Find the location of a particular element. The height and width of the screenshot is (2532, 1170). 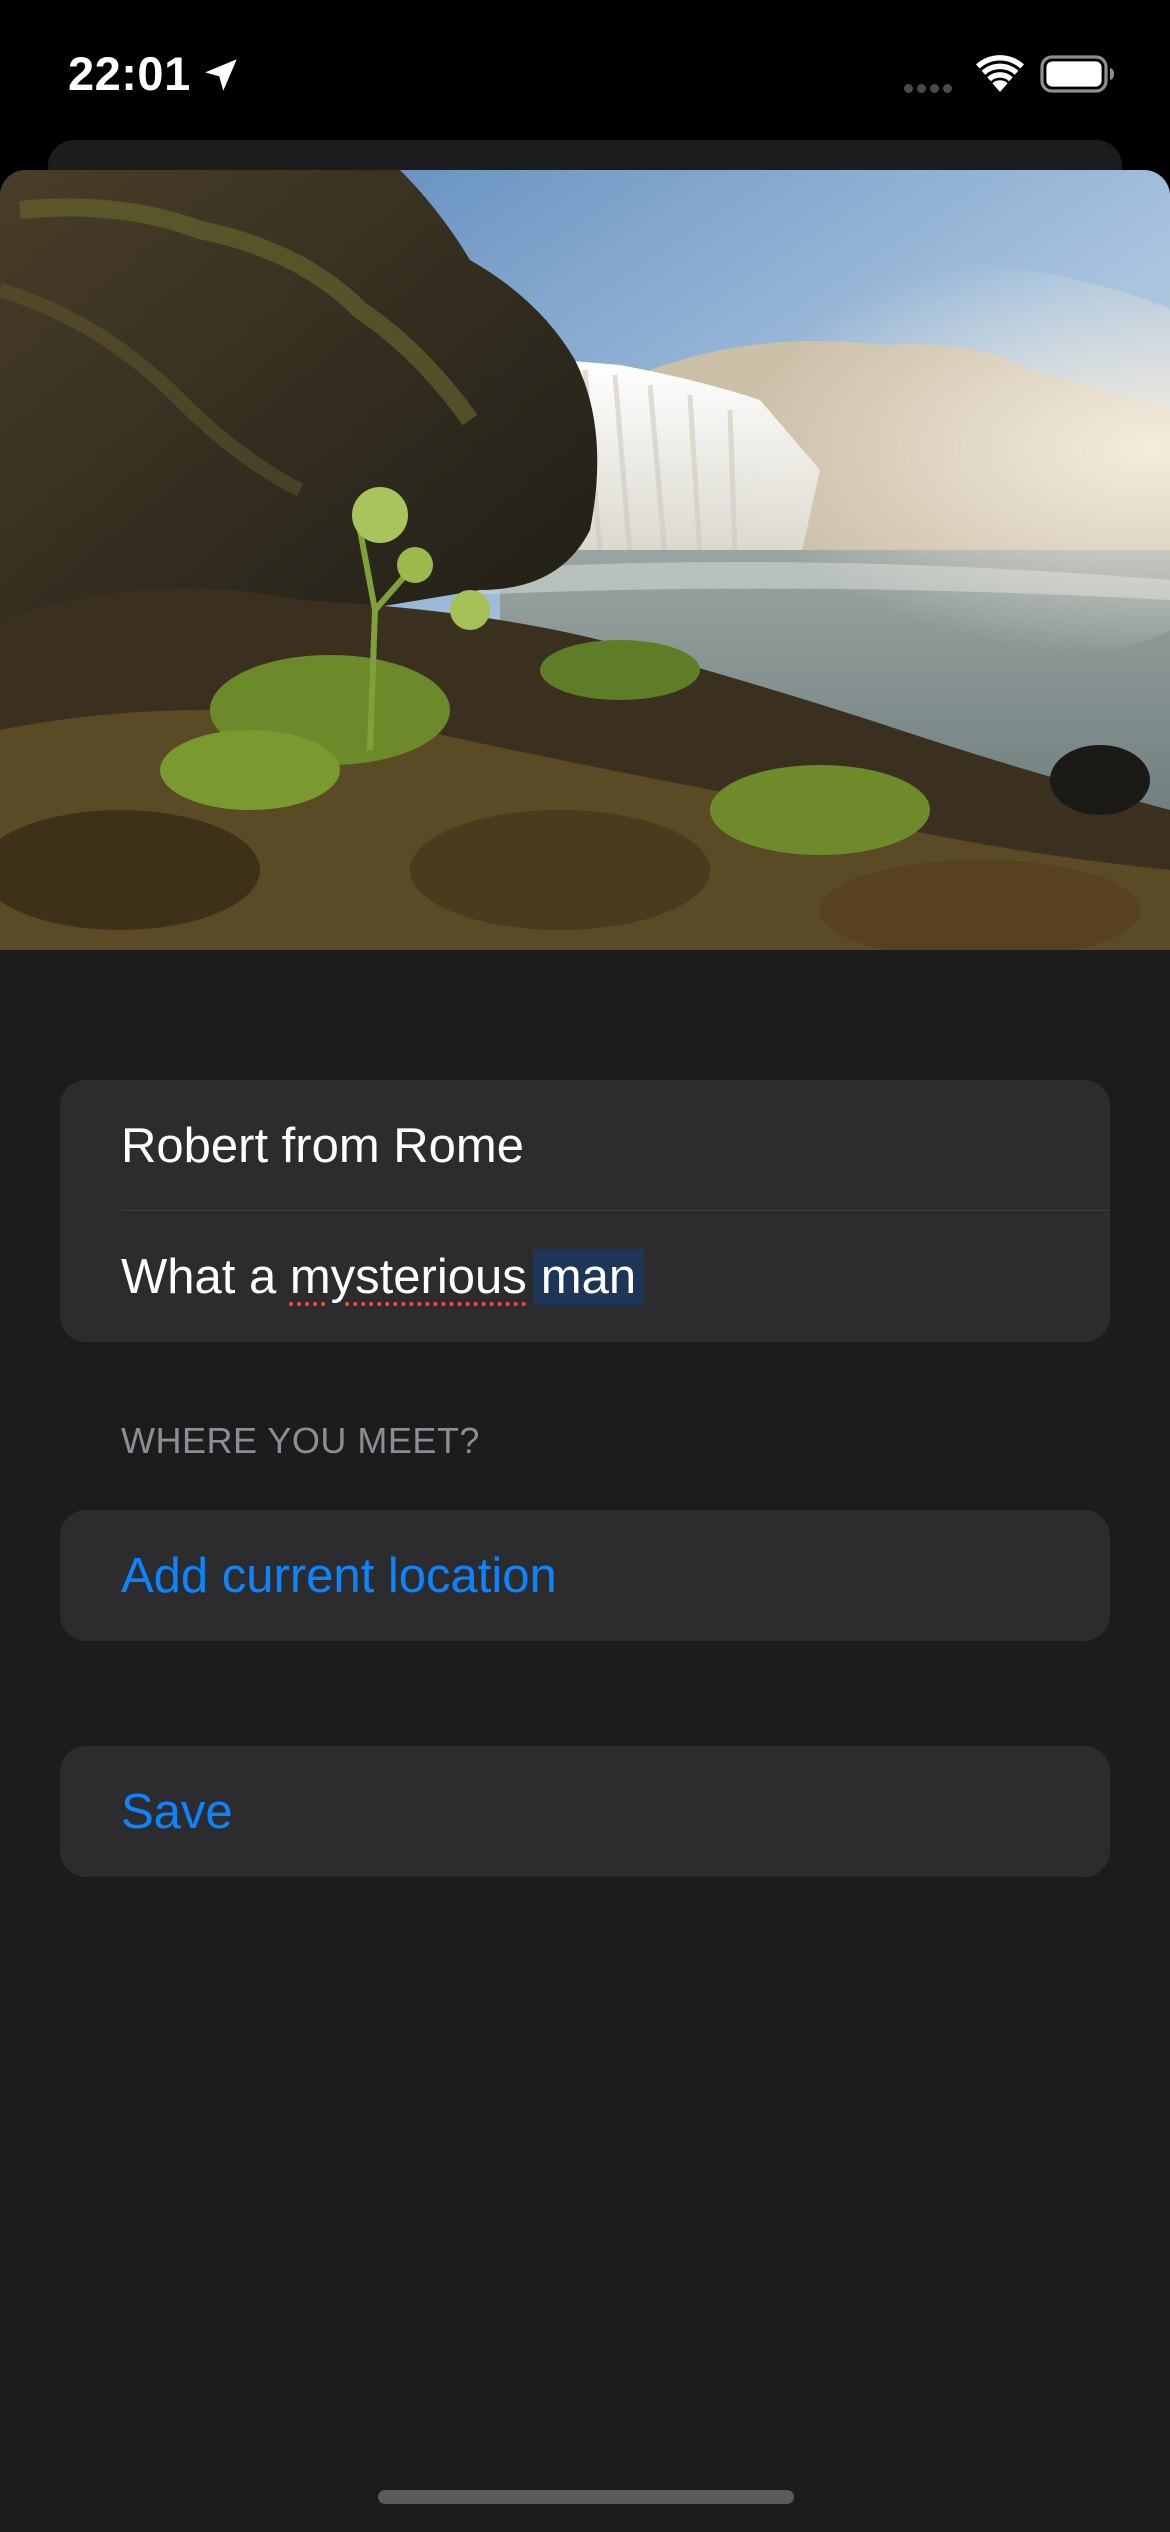

contact-details-group: Robert from Rome What a mysterious man is located at coordinates (585, 1211).